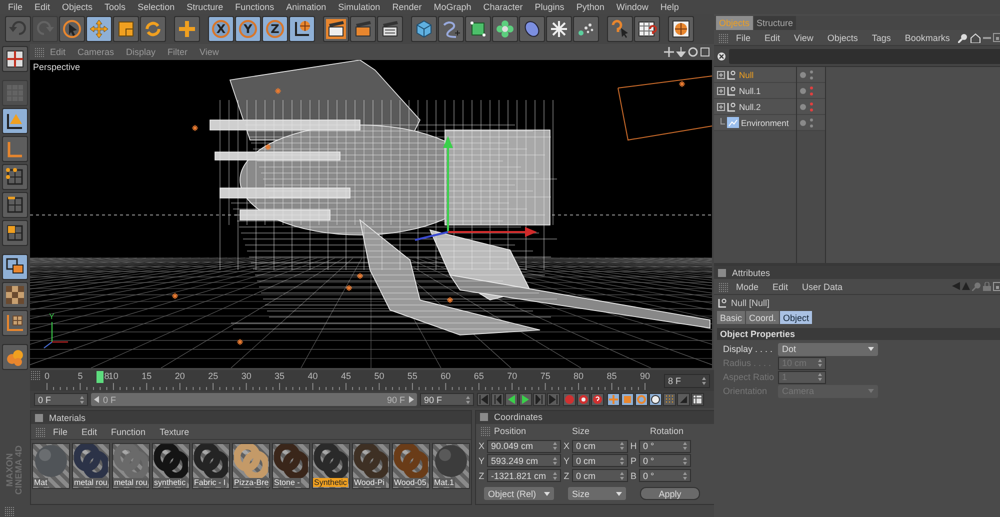  Describe the element at coordinates (963, 37) in the screenshot. I see `search-icon` at that location.